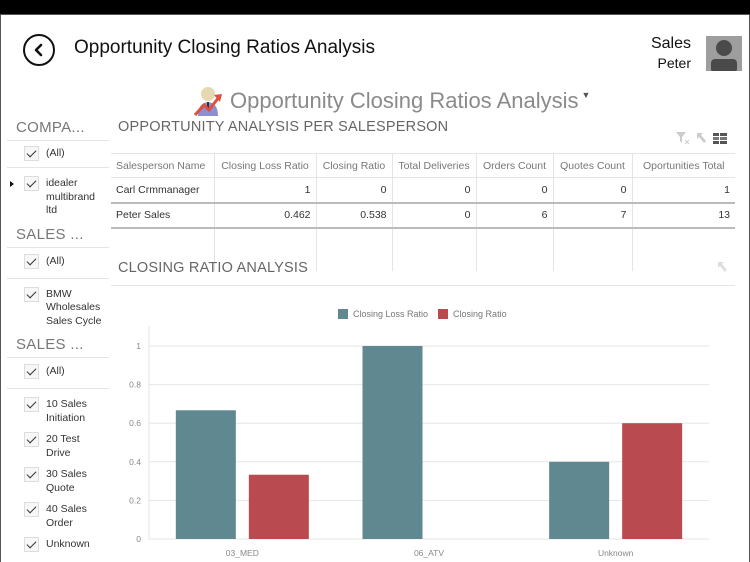 The image size is (750, 562). What do you see at coordinates (224, 47) in the screenshot?
I see `page-title: Opportunity Closing Ratios Analysis` at bounding box center [224, 47].